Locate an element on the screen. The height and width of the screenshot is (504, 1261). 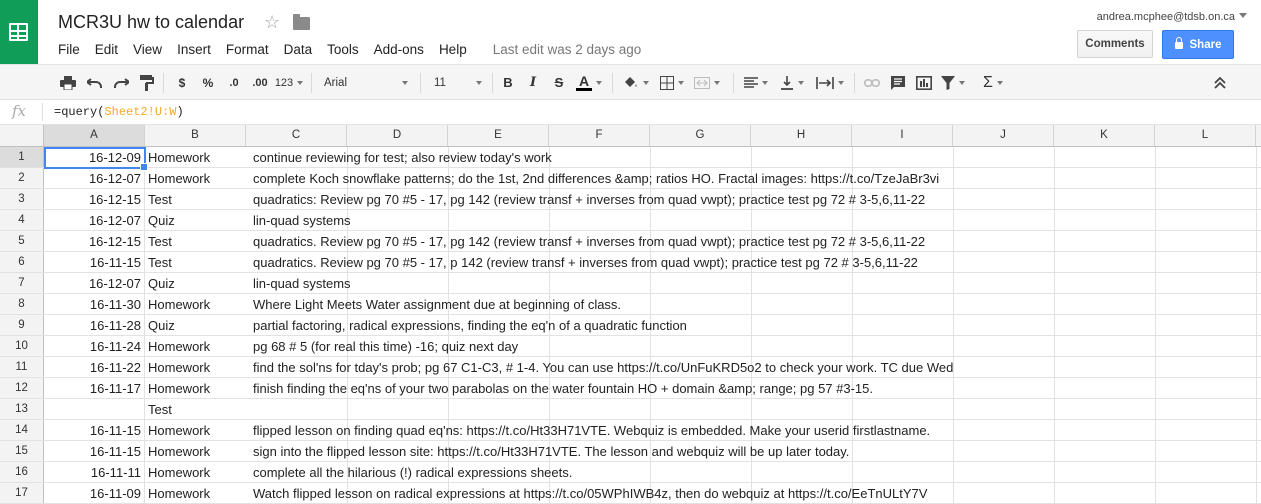
row-header: 9 is located at coordinates (22, 325).